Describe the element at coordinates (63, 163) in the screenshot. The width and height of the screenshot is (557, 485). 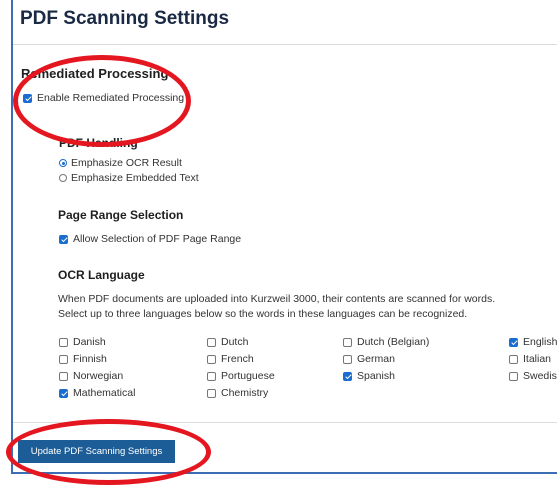
I see `radio-selected-icon` at that location.